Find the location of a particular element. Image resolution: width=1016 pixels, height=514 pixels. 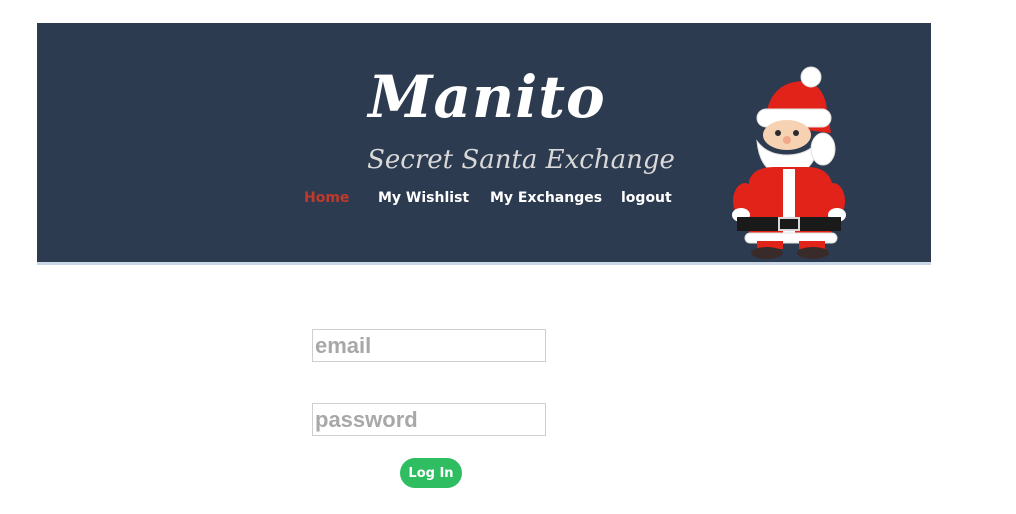

nav-logout-link: logout is located at coordinates (646, 198).